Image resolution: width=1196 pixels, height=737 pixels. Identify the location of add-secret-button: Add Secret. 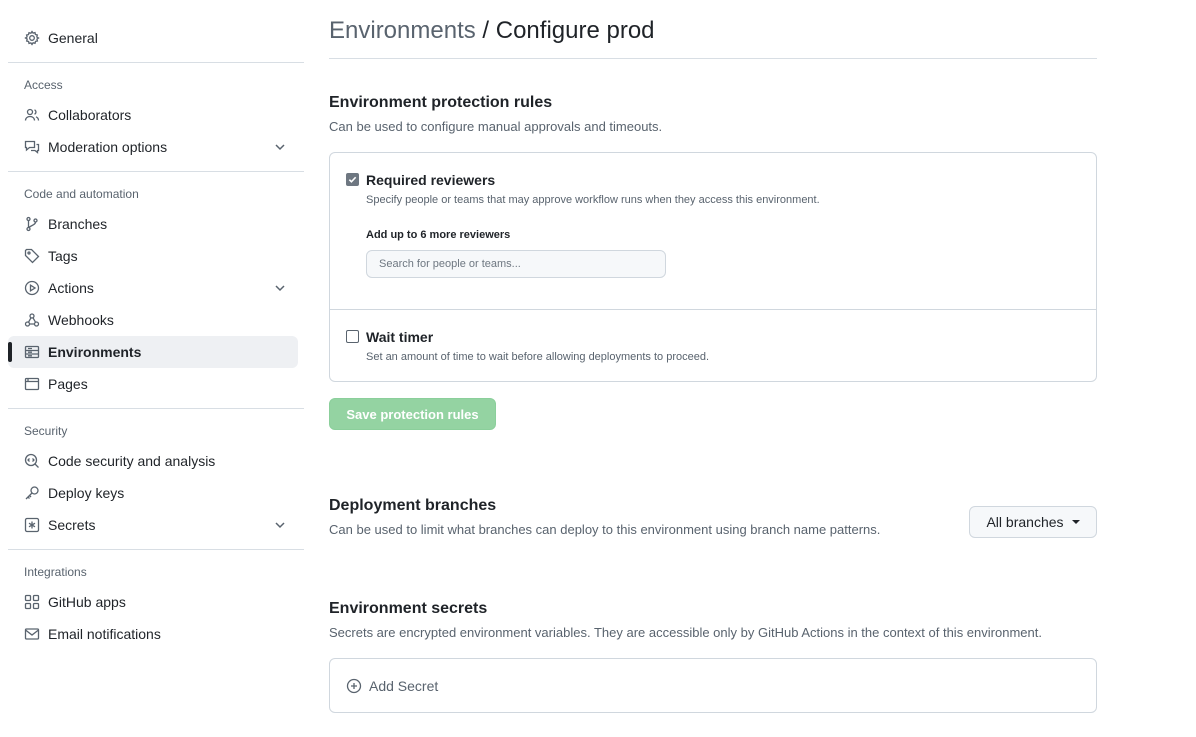
(392, 686).